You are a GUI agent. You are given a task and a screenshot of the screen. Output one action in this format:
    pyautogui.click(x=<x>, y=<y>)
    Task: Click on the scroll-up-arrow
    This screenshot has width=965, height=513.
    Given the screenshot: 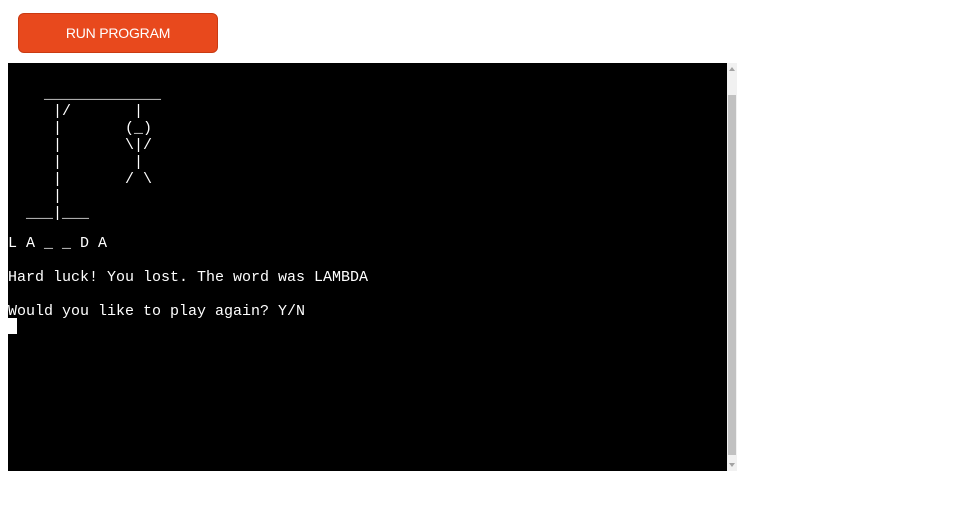 What is the action you would take?
    pyautogui.click(x=732, y=69)
    